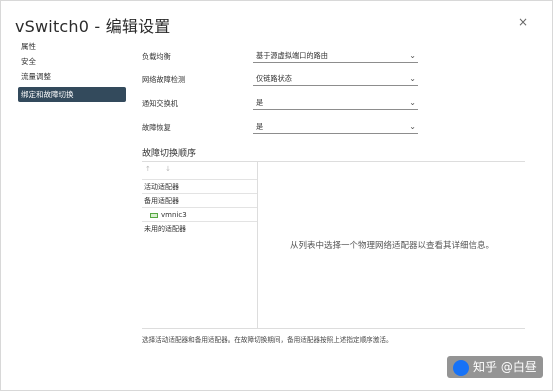 This screenshot has width=553, height=391. Describe the element at coordinates (392, 246) in the screenshot. I see `details-hint: 从列表中选择一个物理网络适配器以查看其详细信息。` at that location.